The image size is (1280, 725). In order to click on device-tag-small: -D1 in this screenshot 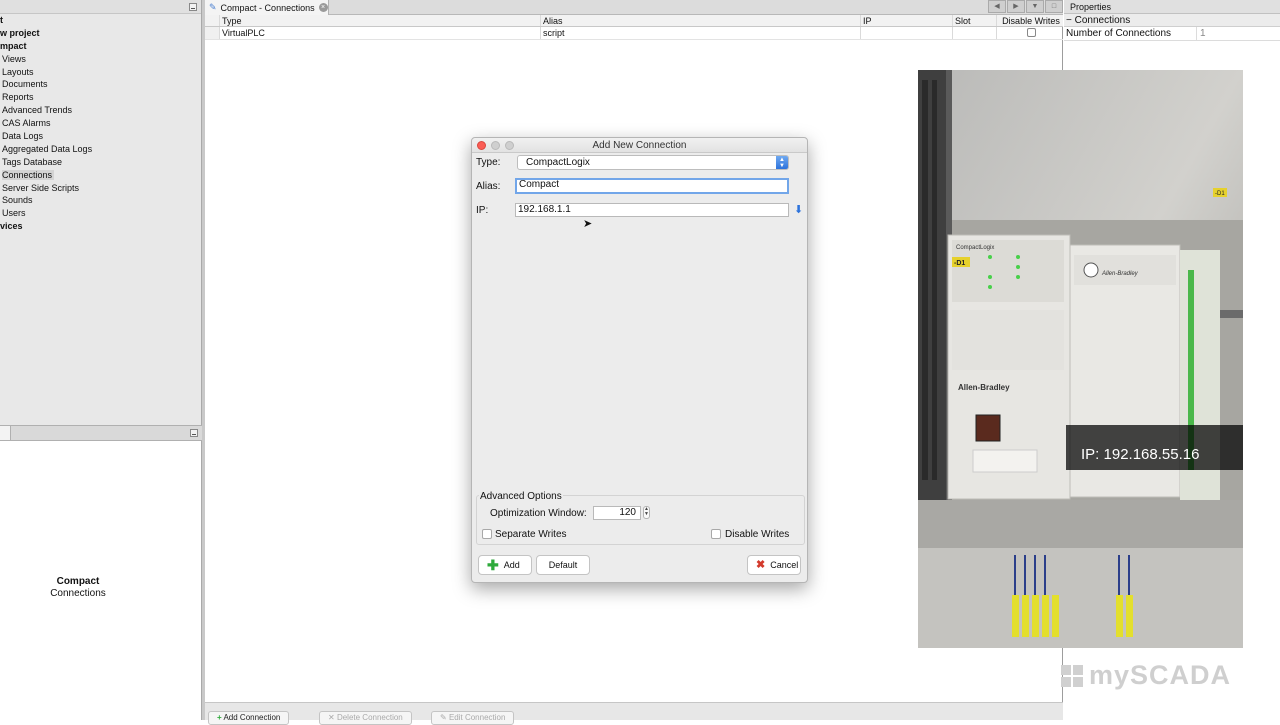, I will do `click(1220, 194)`.